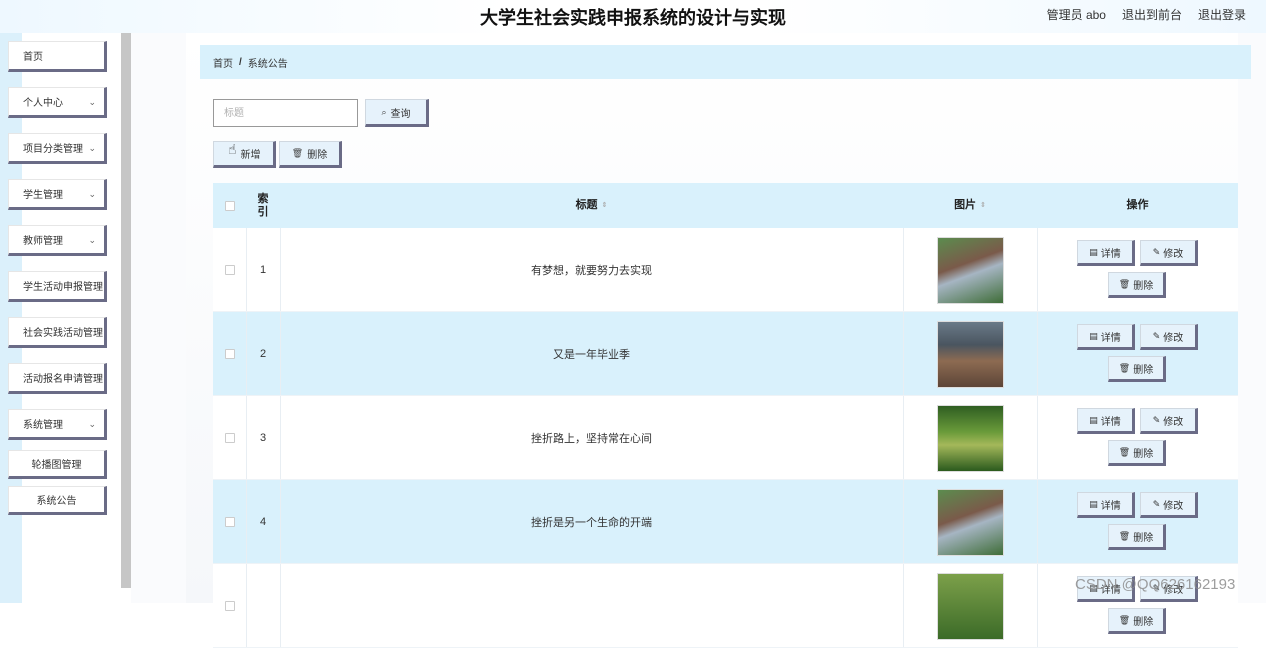  What do you see at coordinates (263, 198) in the screenshot?
I see `column-index-label-1: 索` at bounding box center [263, 198].